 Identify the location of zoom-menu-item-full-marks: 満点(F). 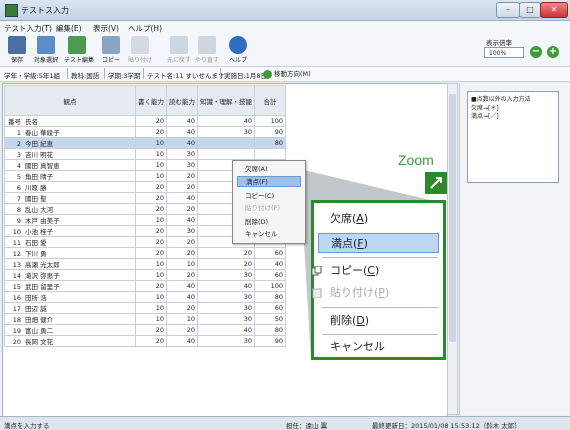
(378, 243).